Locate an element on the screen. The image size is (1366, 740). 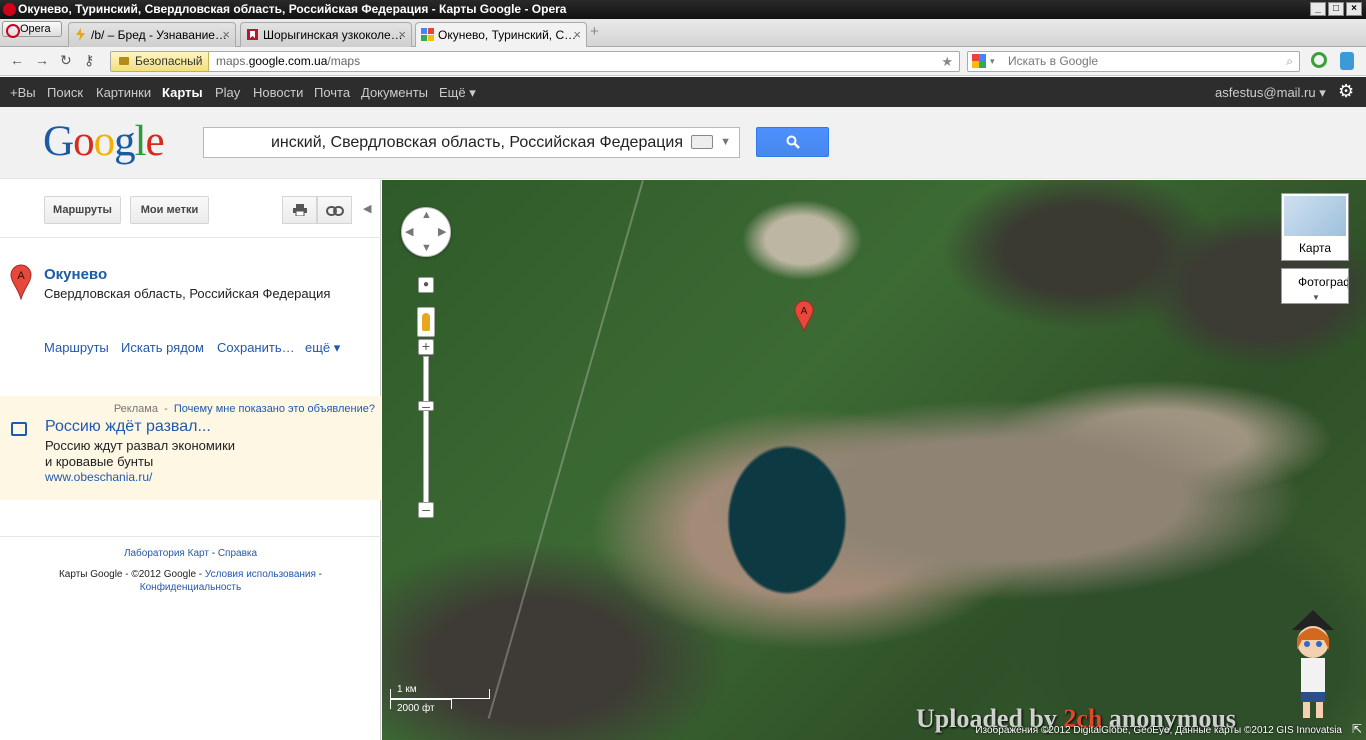
map-road is located at coordinates (565, 449).